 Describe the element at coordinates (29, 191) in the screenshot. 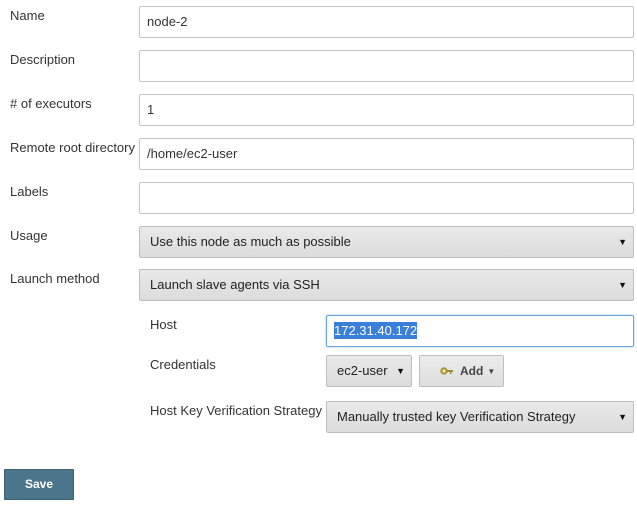

I see `labels-label: Labels` at that location.